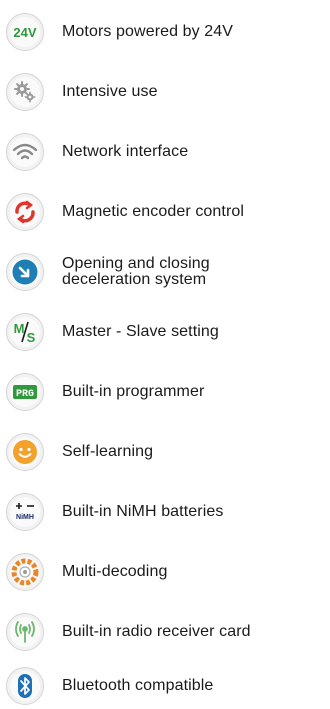 This screenshot has height=709, width=330. Describe the element at coordinates (148, 31) in the screenshot. I see `feature-label: Motors powered by 24V` at that location.